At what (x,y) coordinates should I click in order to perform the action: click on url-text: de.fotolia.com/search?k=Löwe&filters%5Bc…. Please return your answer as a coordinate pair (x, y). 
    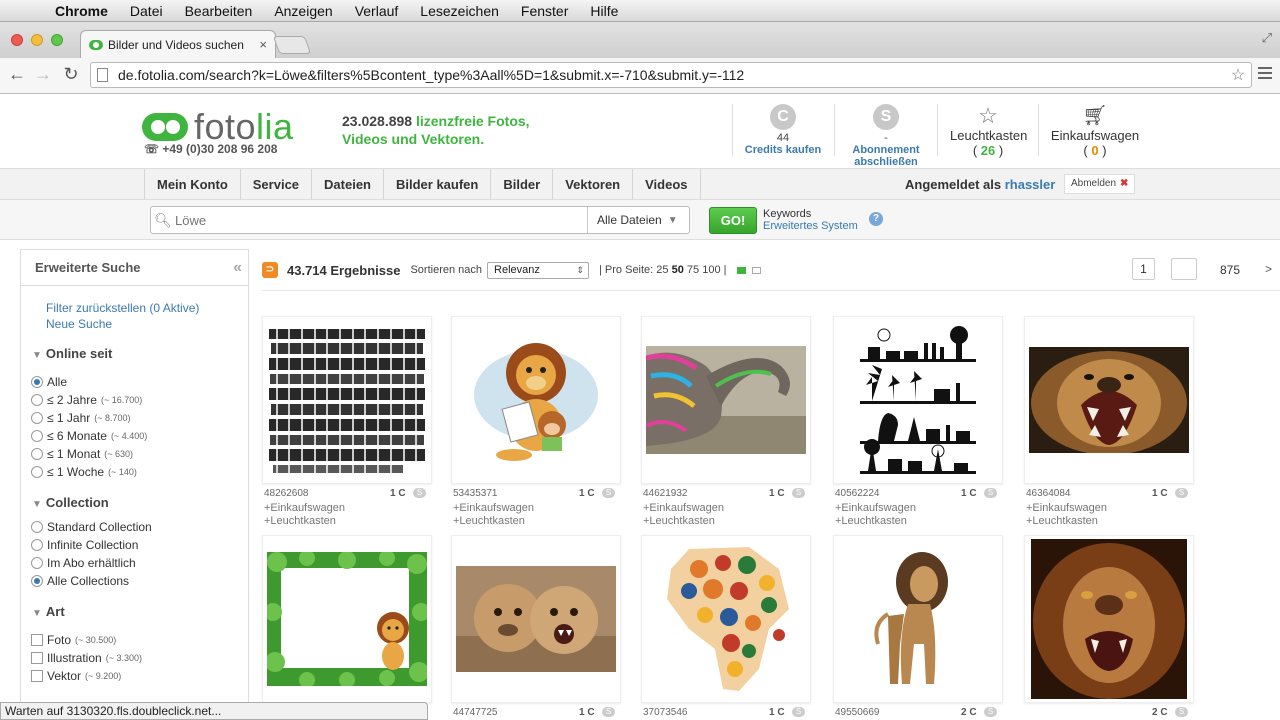
    Looking at the image, I should click on (671, 75).